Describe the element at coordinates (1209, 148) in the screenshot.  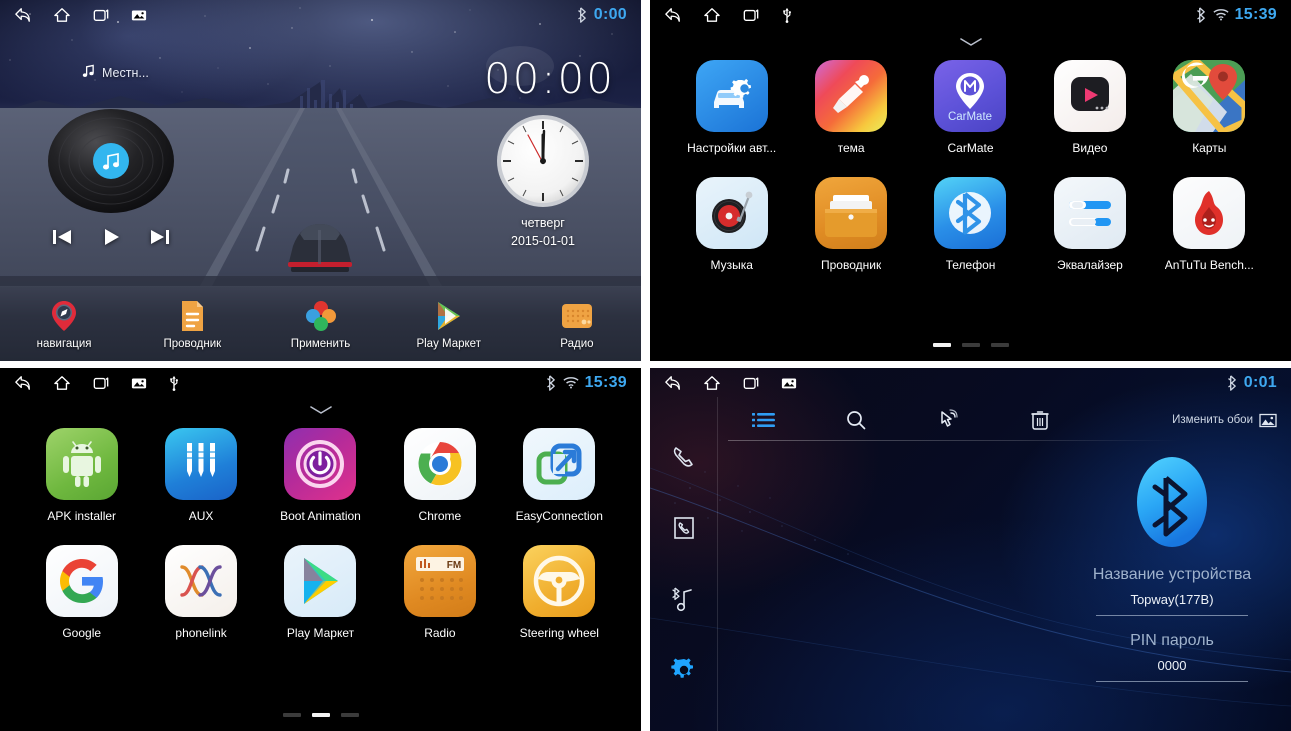
I see `app-label: Карты` at that location.